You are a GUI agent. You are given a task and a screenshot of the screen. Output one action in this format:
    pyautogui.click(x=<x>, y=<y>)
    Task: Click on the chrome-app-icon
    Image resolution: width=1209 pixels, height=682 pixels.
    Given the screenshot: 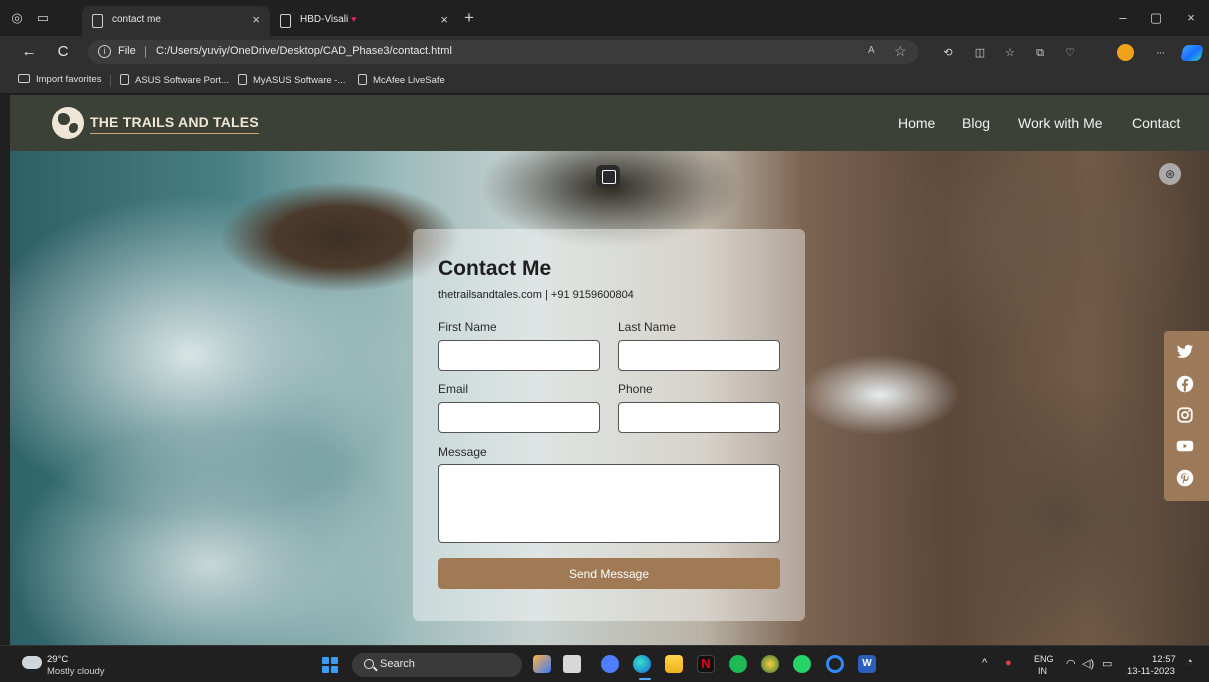 What is the action you would take?
    pyautogui.click(x=770, y=664)
    